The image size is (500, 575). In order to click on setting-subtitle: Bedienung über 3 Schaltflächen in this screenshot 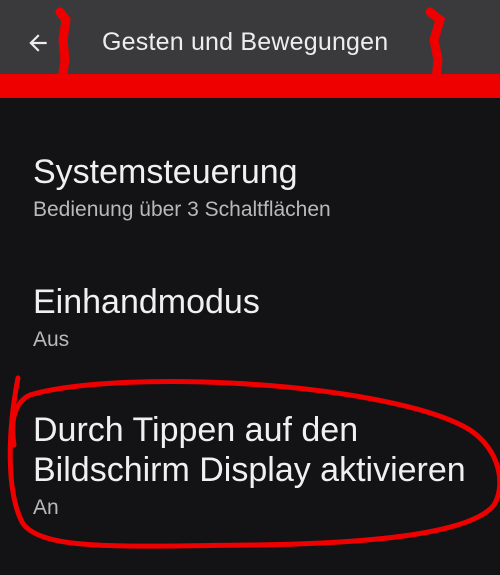, I will do `click(182, 209)`.